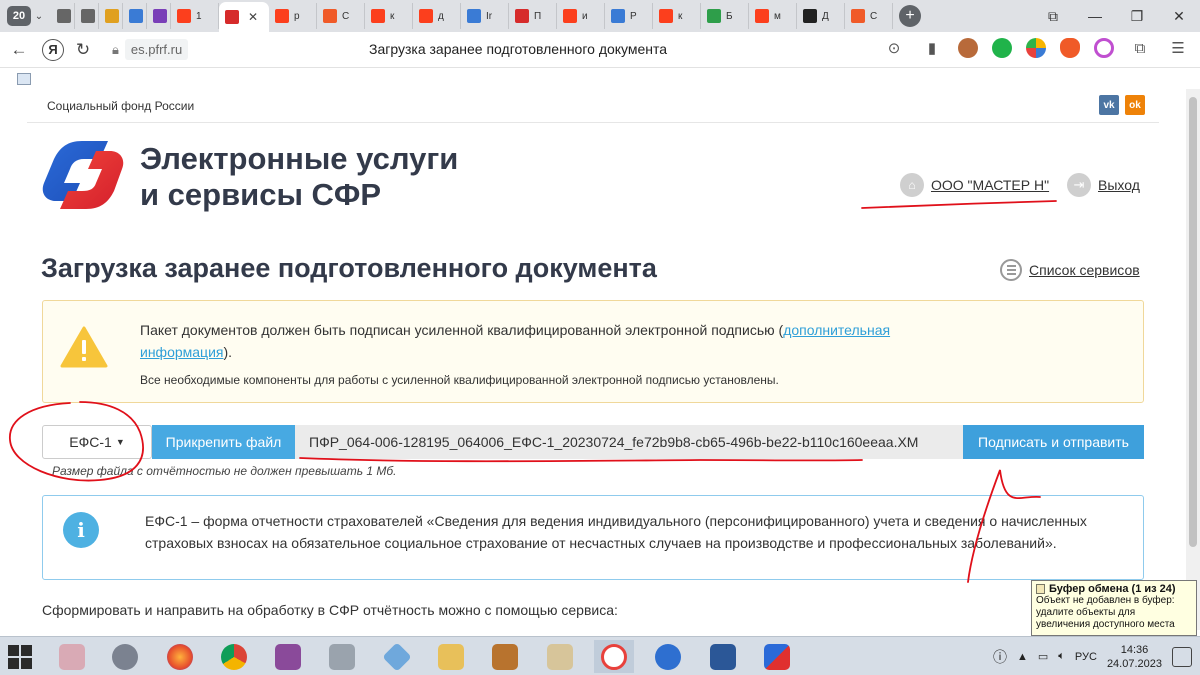  What do you see at coordinates (932, 48) in the screenshot?
I see `bookmark-icon: ▮` at bounding box center [932, 48].